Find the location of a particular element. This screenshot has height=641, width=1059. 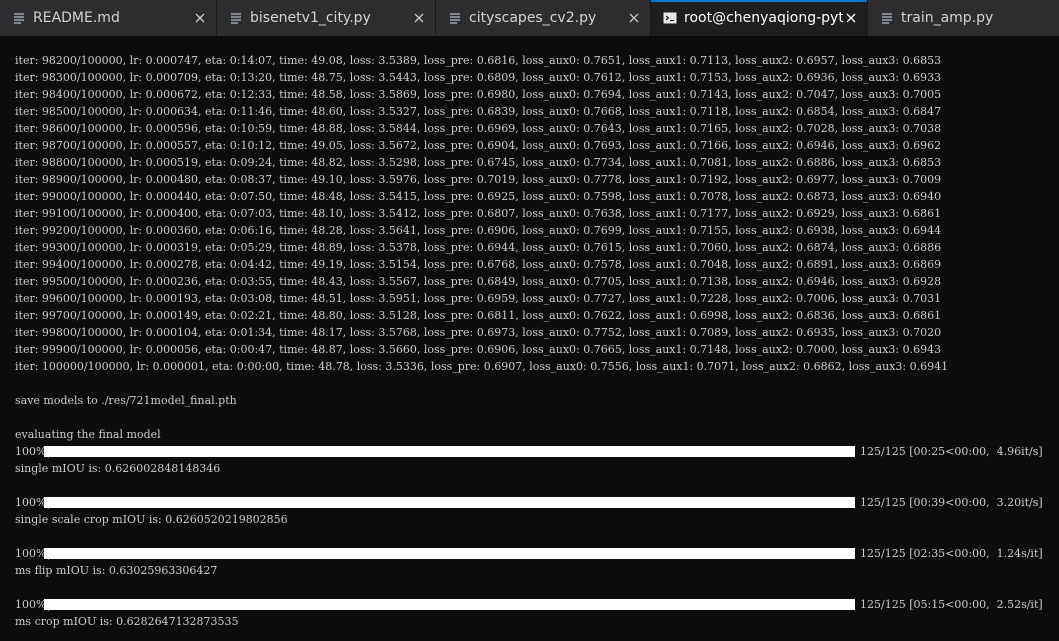

eval-result: single mIOU is: 0.626002848148346 is located at coordinates (118, 468).